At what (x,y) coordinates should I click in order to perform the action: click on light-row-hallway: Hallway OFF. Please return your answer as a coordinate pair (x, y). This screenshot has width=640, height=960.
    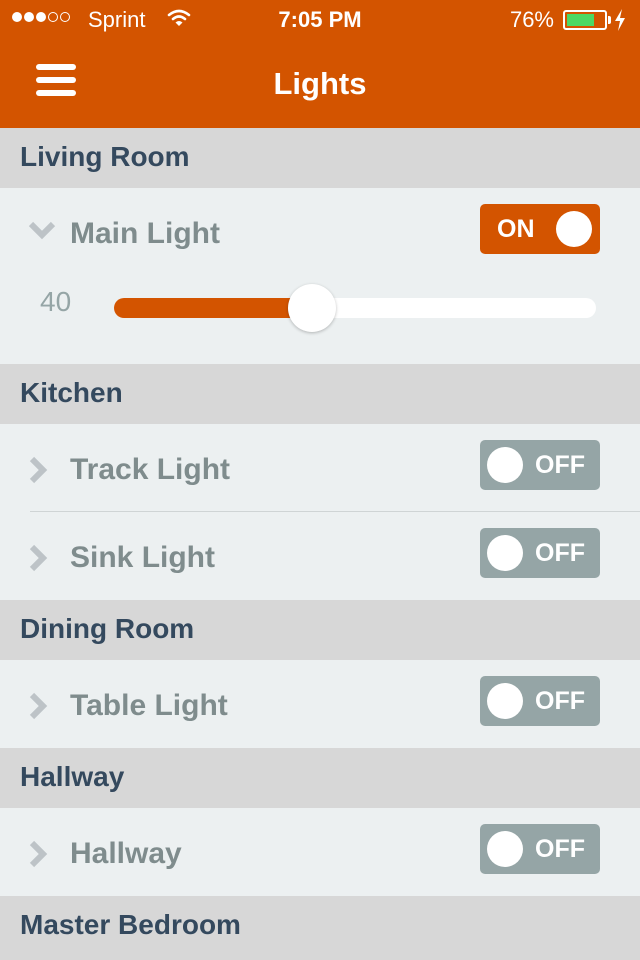
    Looking at the image, I should click on (320, 852).